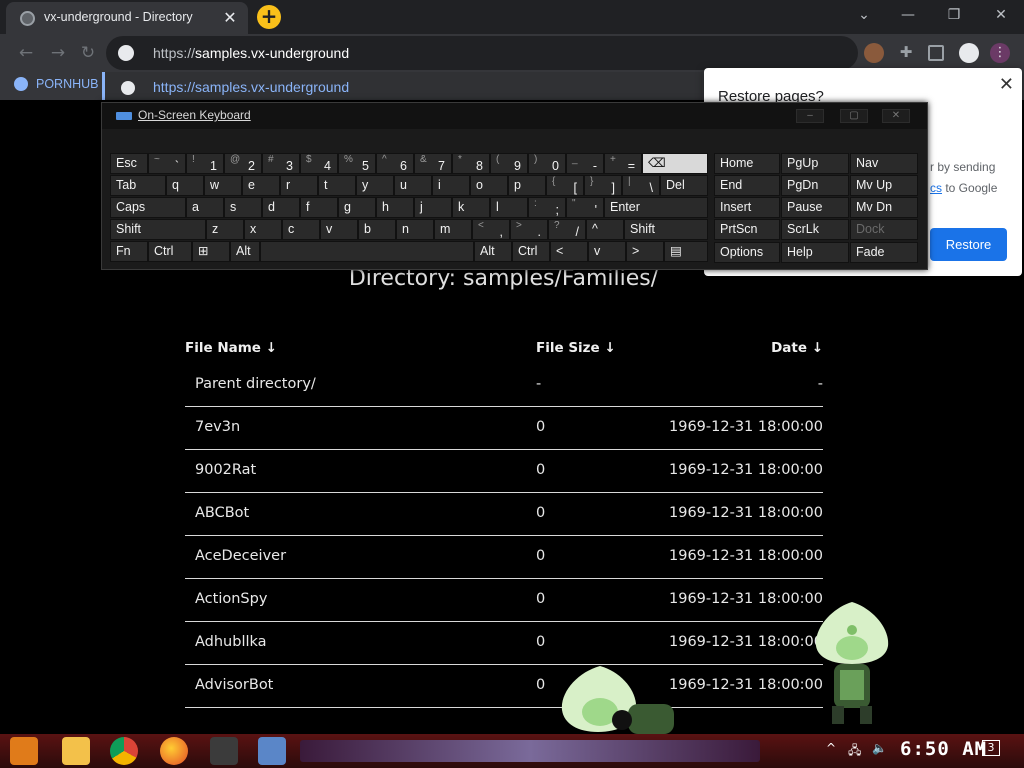 This screenshot has width=1024, height=768. Describe the element at coordinates (509, 163) in the screenshot. I see `key: (9` at that location.